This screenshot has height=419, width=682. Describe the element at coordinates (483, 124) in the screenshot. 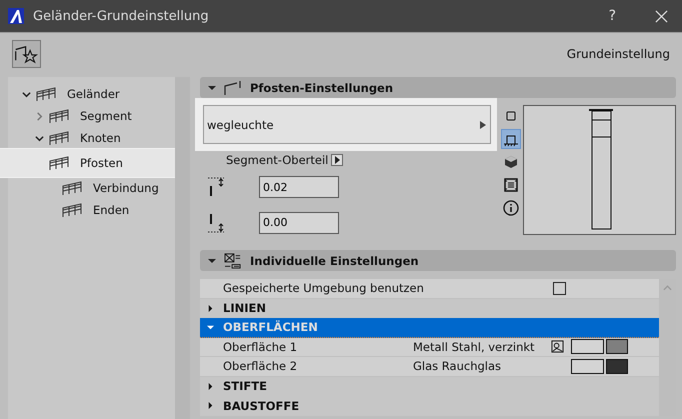

I see `submenu-arrow-icon` at that location.